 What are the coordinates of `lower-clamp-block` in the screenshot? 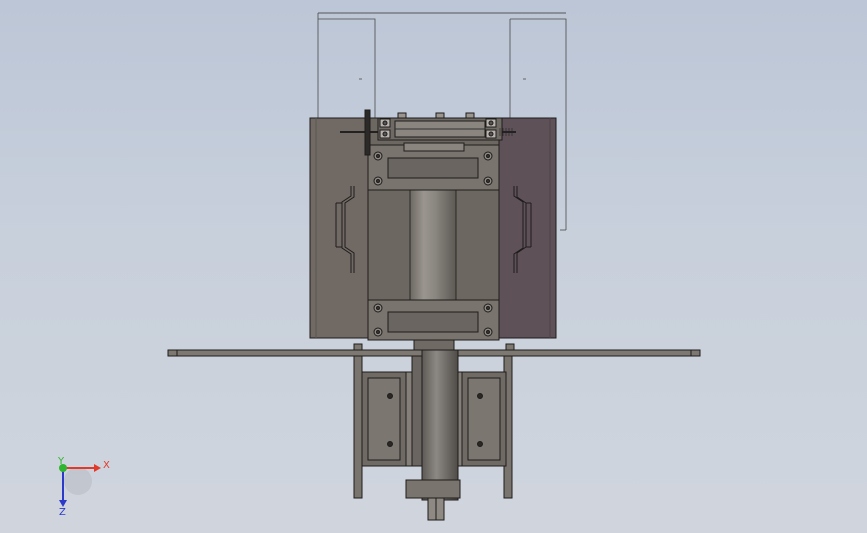 It's located at (433, 320).